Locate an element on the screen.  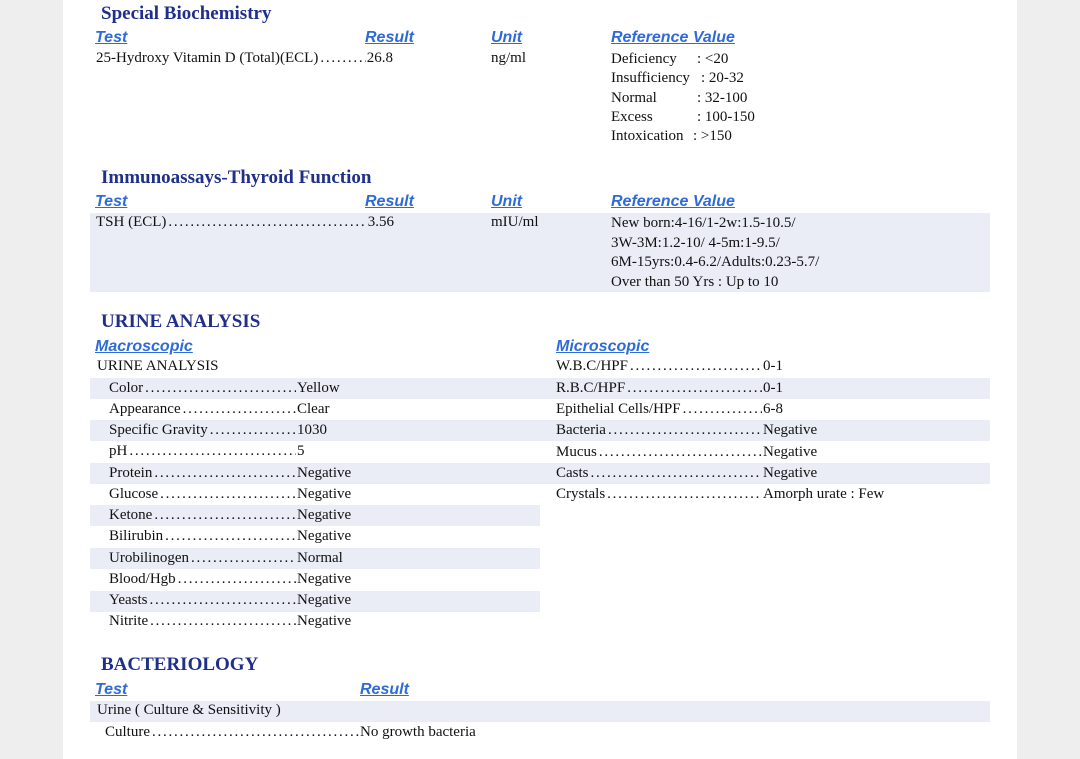
vitamin-d-unit: ng/ml is located at coordinates (509, 58).